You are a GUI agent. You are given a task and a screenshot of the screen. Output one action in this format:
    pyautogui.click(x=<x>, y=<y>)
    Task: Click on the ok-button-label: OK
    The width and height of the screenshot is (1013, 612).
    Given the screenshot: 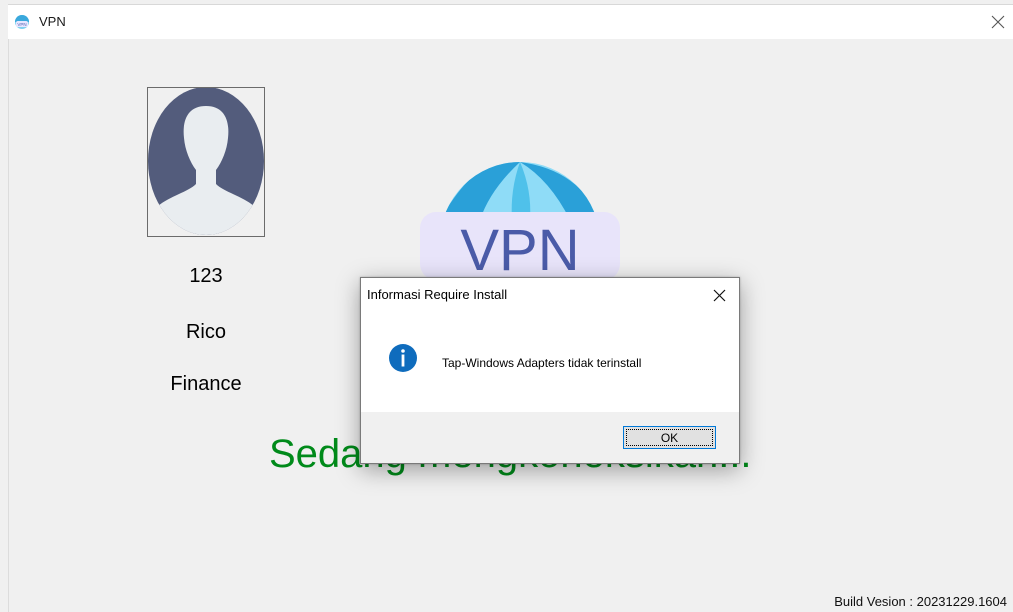 What is the action you would take?
    pyautogui.click(x=669, y=437)
    